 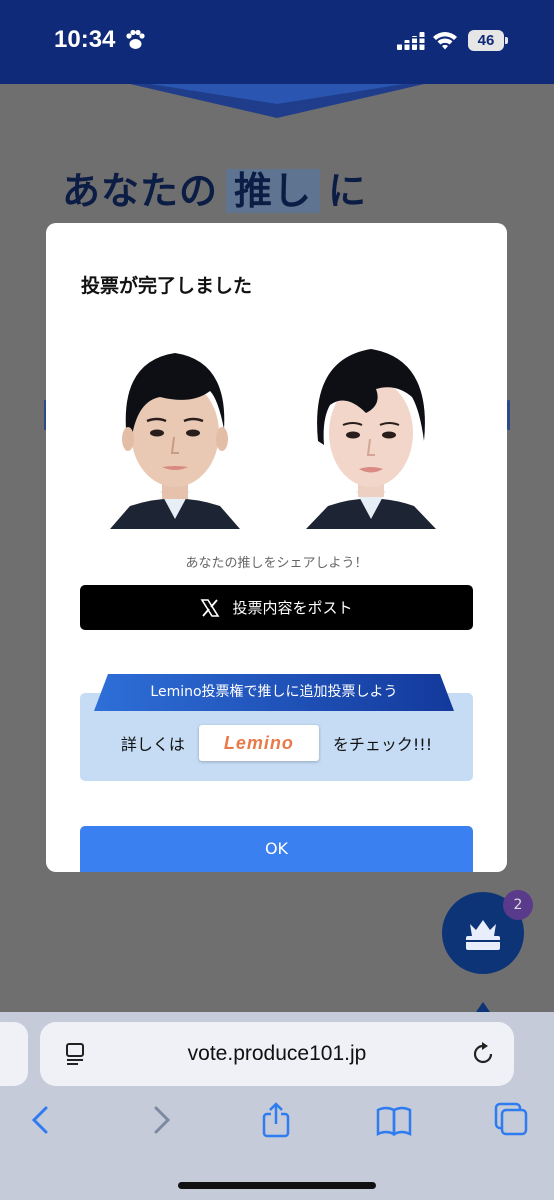 I want to click on fab-pointer, so click(x=483, y=1007).